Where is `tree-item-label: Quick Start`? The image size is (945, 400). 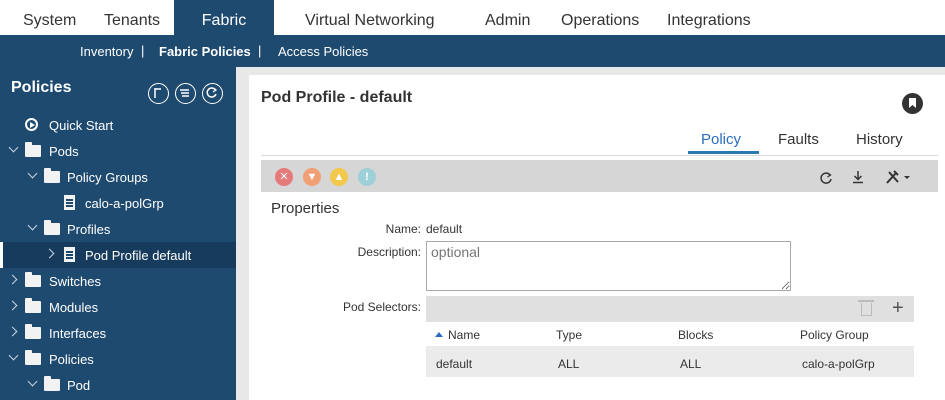
tree-item-label: Quick Start is located at coordinates (81, 125).